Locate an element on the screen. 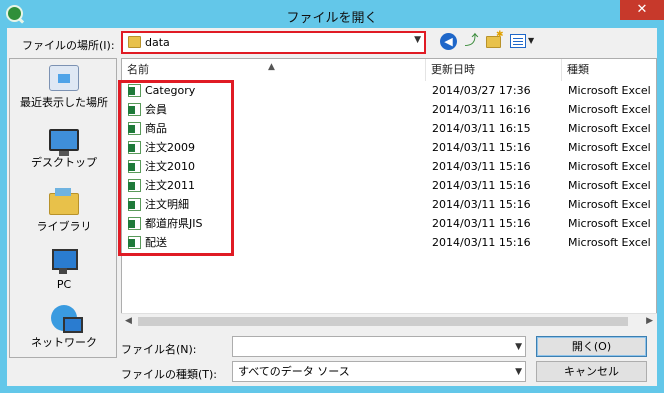 Image resolution: width=664 pixels, height=393 pixels. view-menu-icon is located at coordinates (518, 41).